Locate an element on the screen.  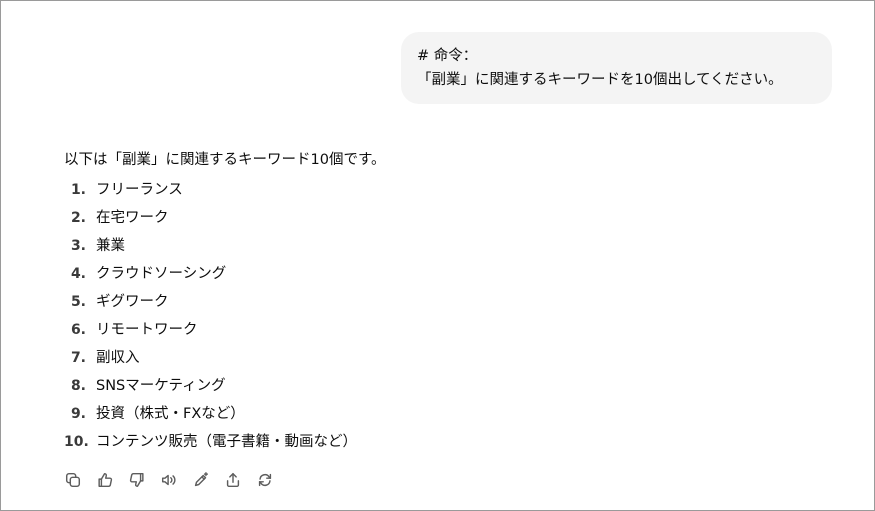
regenerate-button is located at coordinates (265, 480).